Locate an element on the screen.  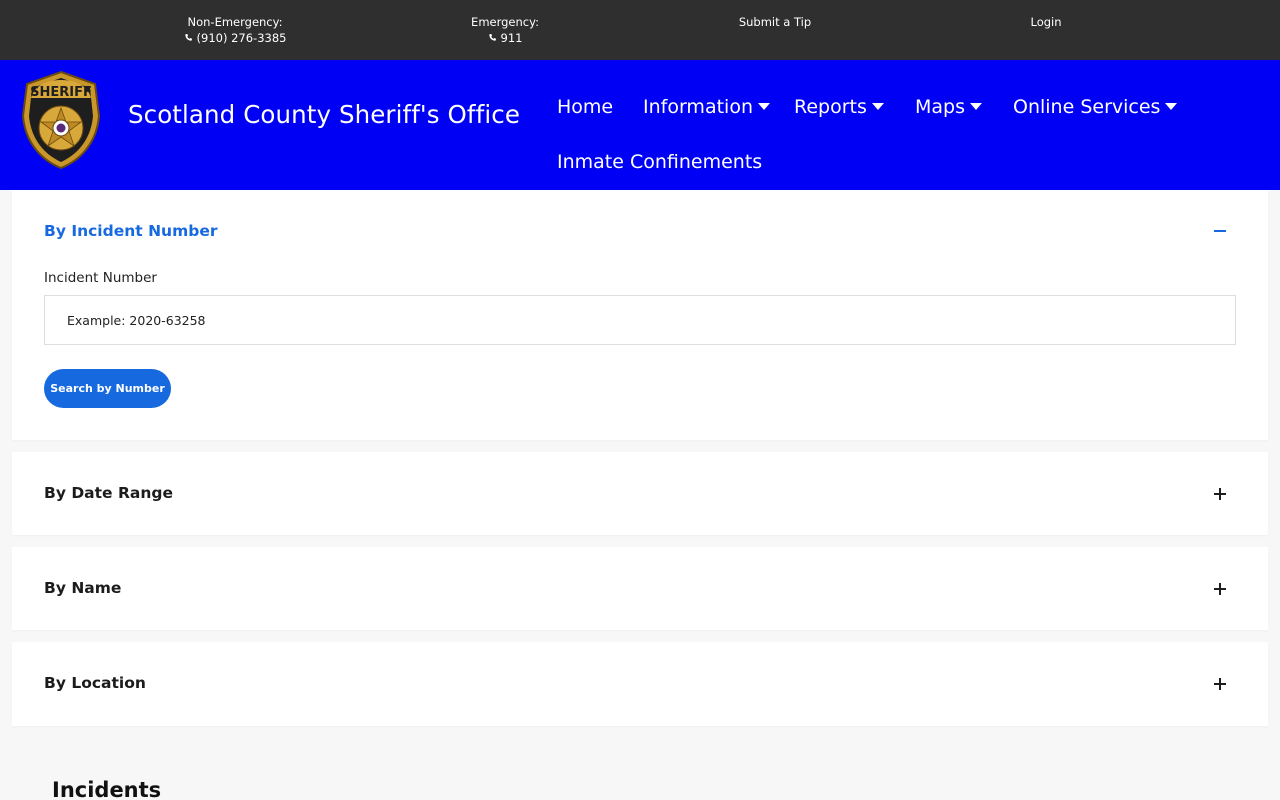
emergency-contact: Emergency: 911 is located at coordinates (505, 30).